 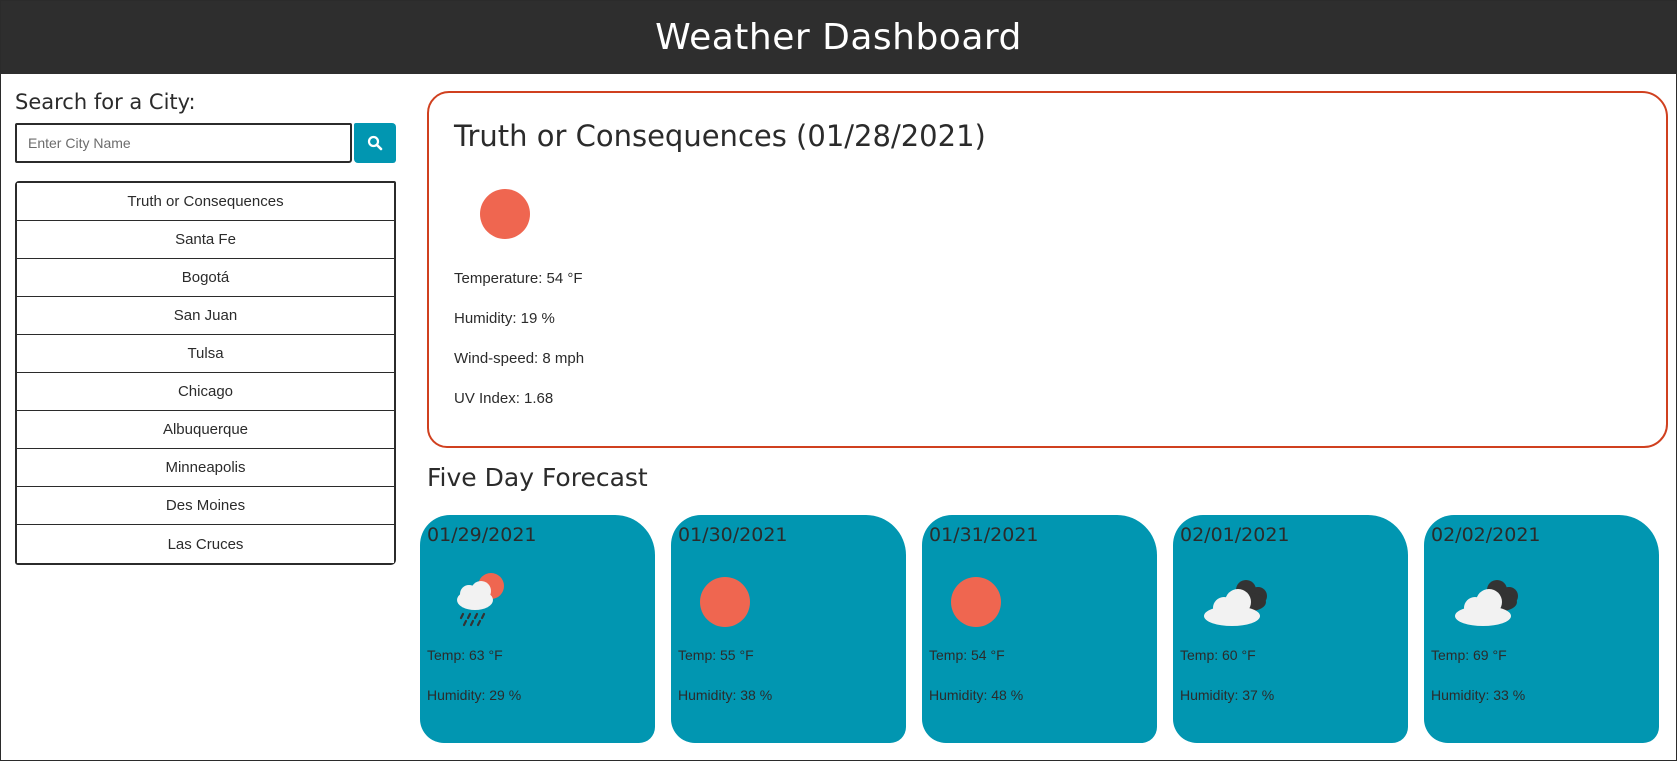 I want to click on search-button, so click(x=375, y=143).